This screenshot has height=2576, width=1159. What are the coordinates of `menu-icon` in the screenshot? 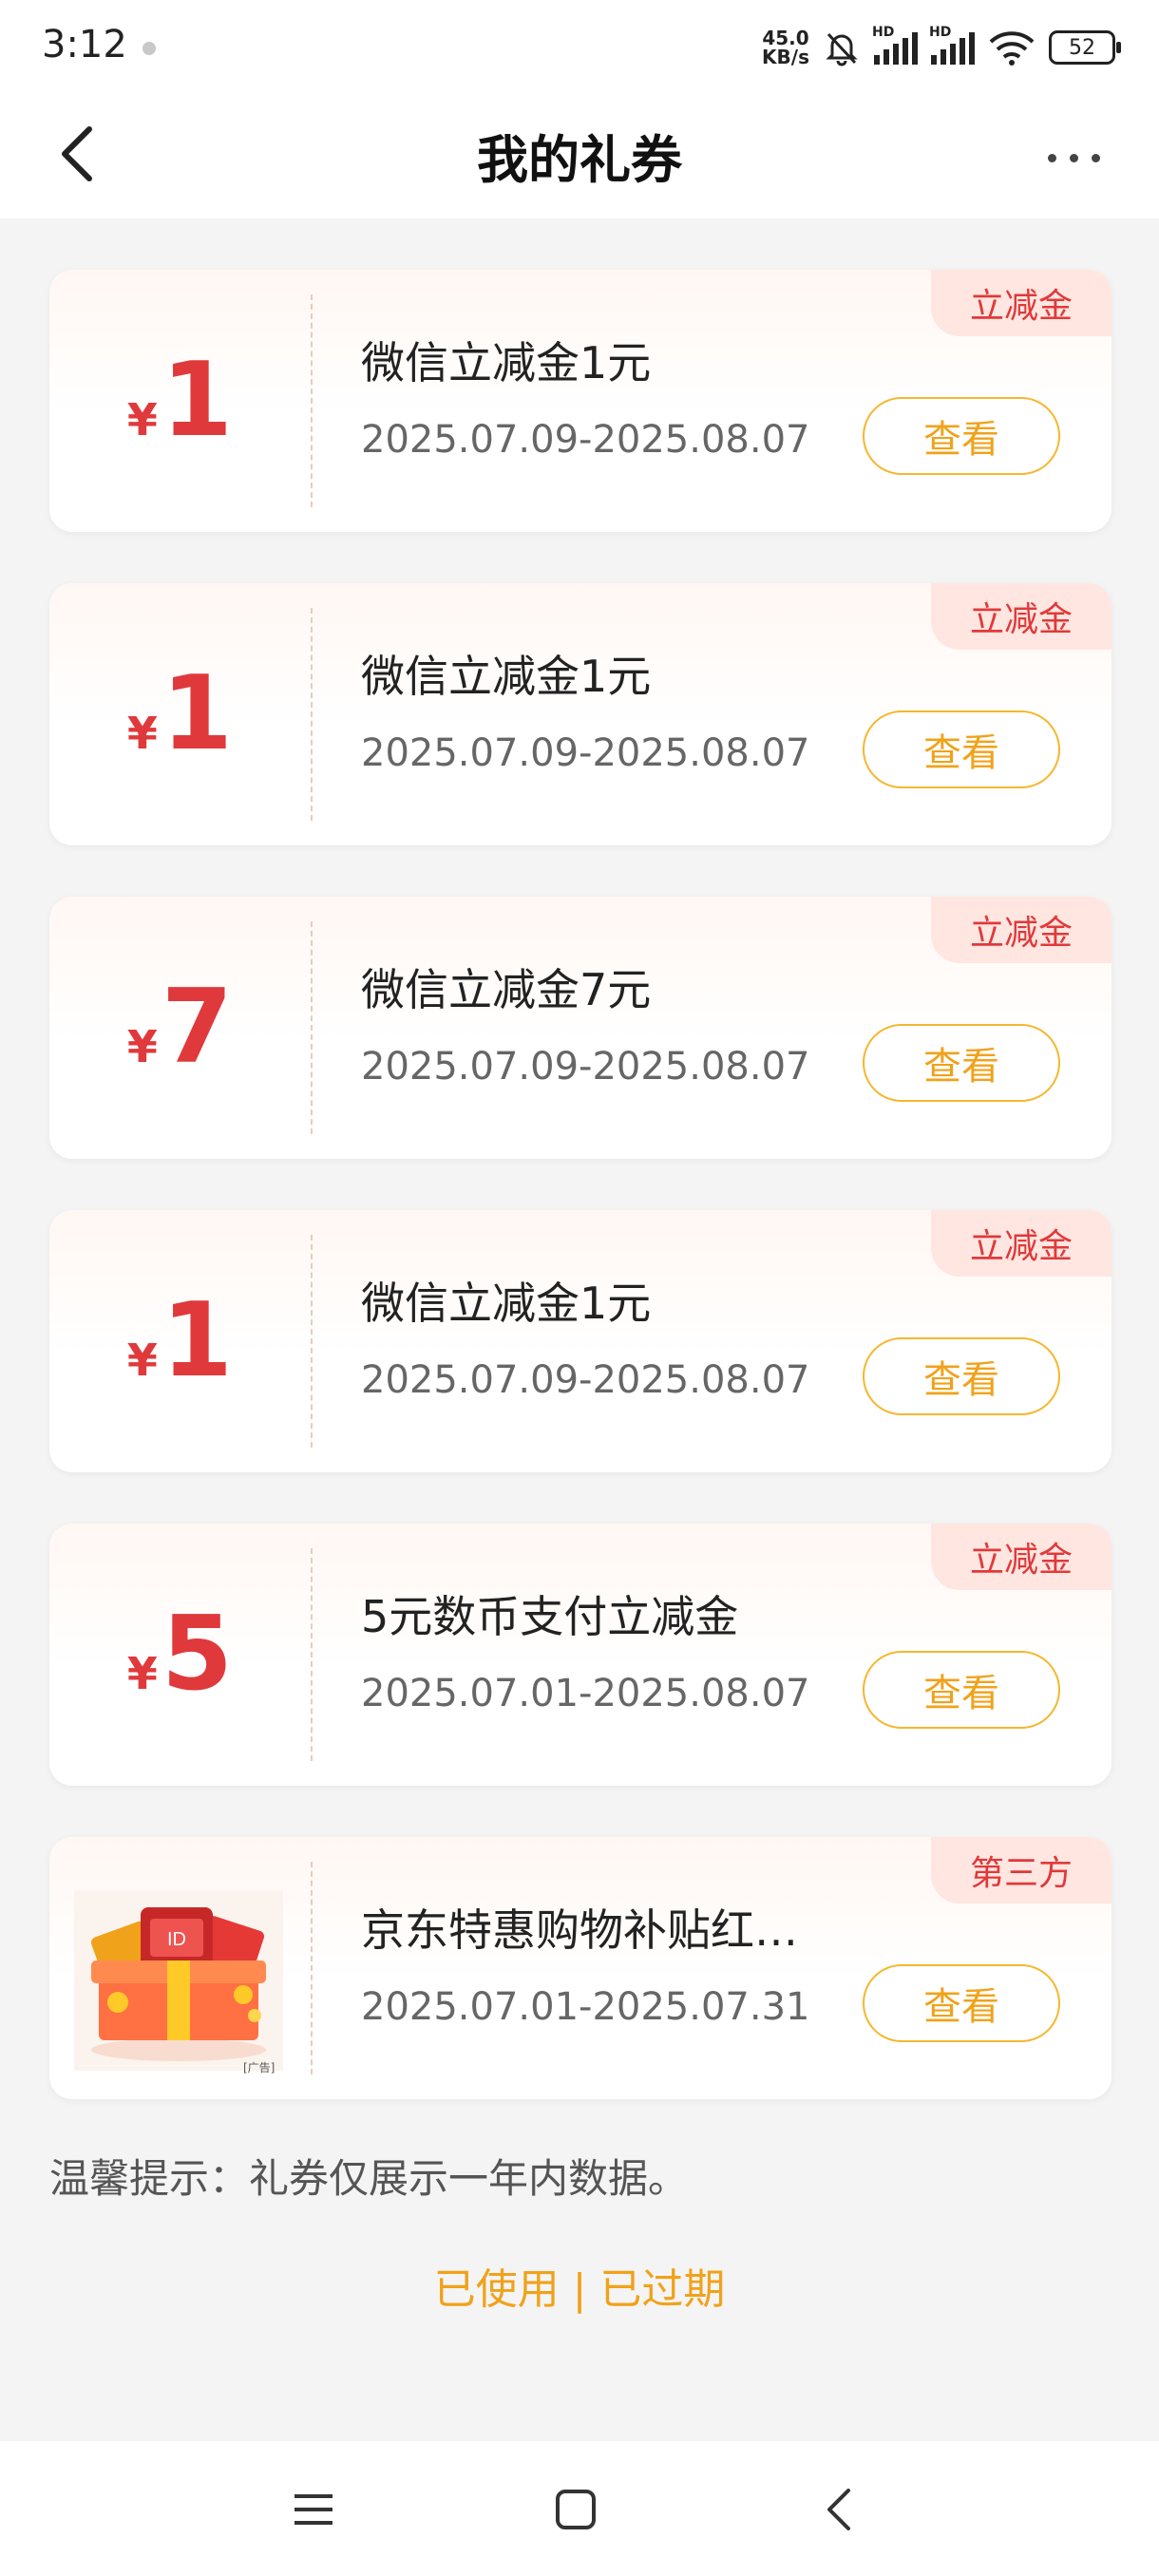 It's located at (313, 2509).